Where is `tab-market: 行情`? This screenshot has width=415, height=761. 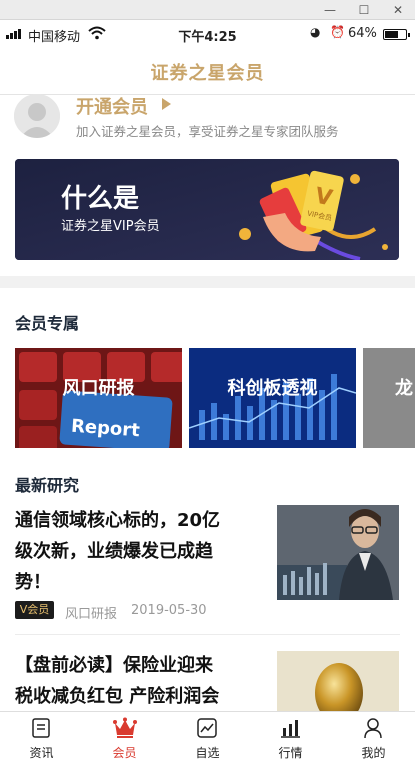 tab-market: 行情 is located at coordinates (290, 736).